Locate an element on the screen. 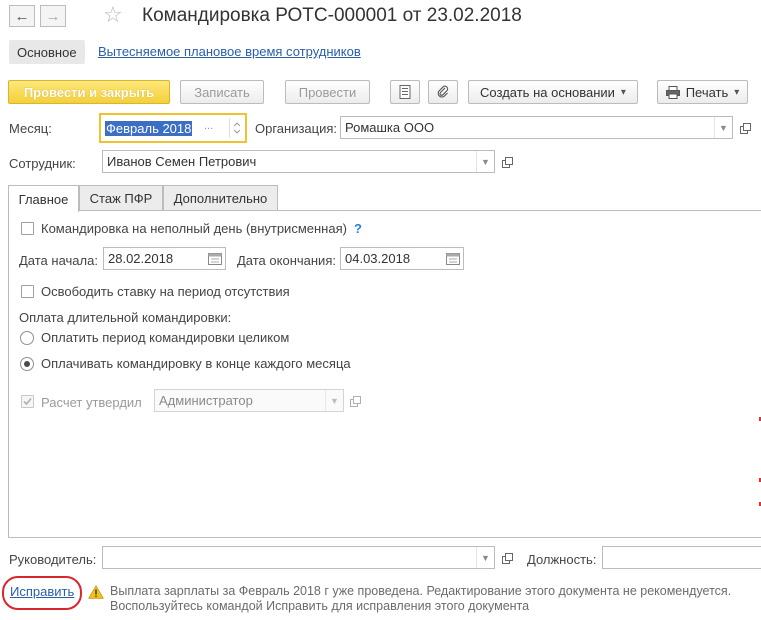  long-trip-payment-label: Оплата длительной командировки: is located at coordinates (125, 317).